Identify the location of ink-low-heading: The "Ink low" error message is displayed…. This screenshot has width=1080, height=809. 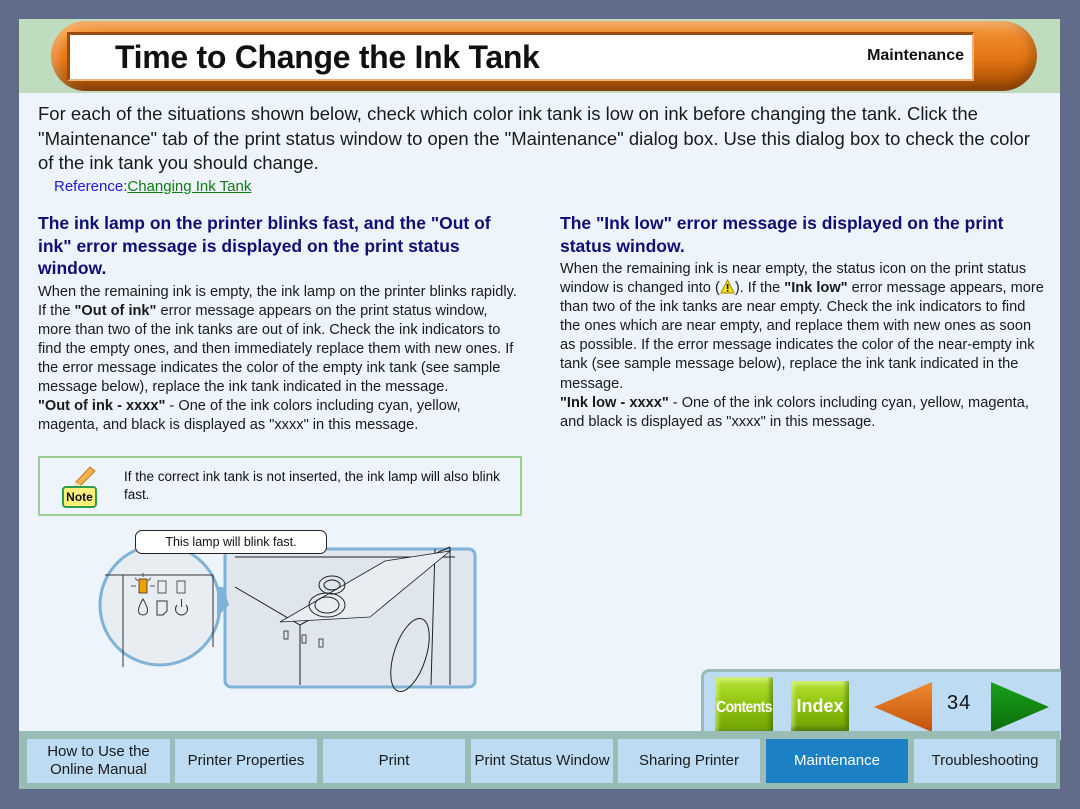
(782, 234).